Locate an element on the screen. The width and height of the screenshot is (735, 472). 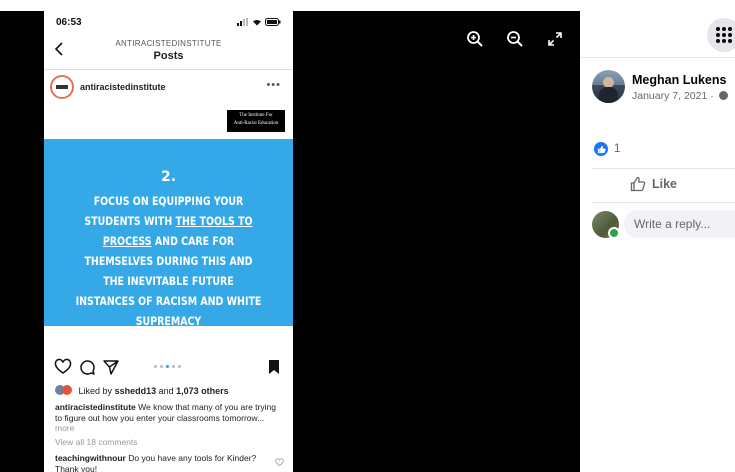
fullscreen-button is located at coordinates (555, 39).